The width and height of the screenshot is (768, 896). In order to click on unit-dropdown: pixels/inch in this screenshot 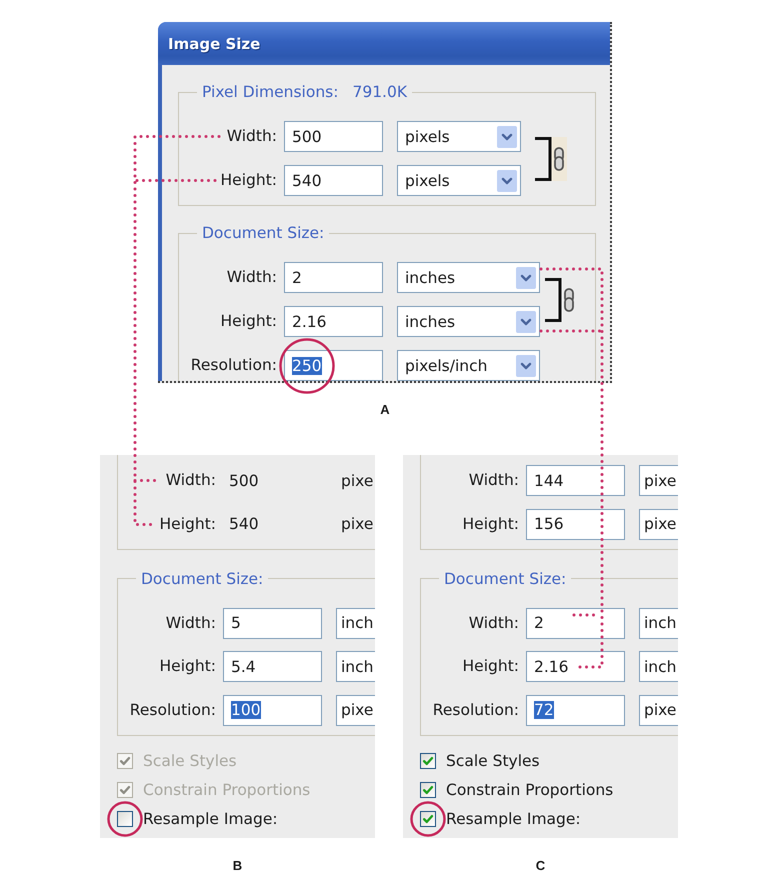, I will do `click(468, 365)`.